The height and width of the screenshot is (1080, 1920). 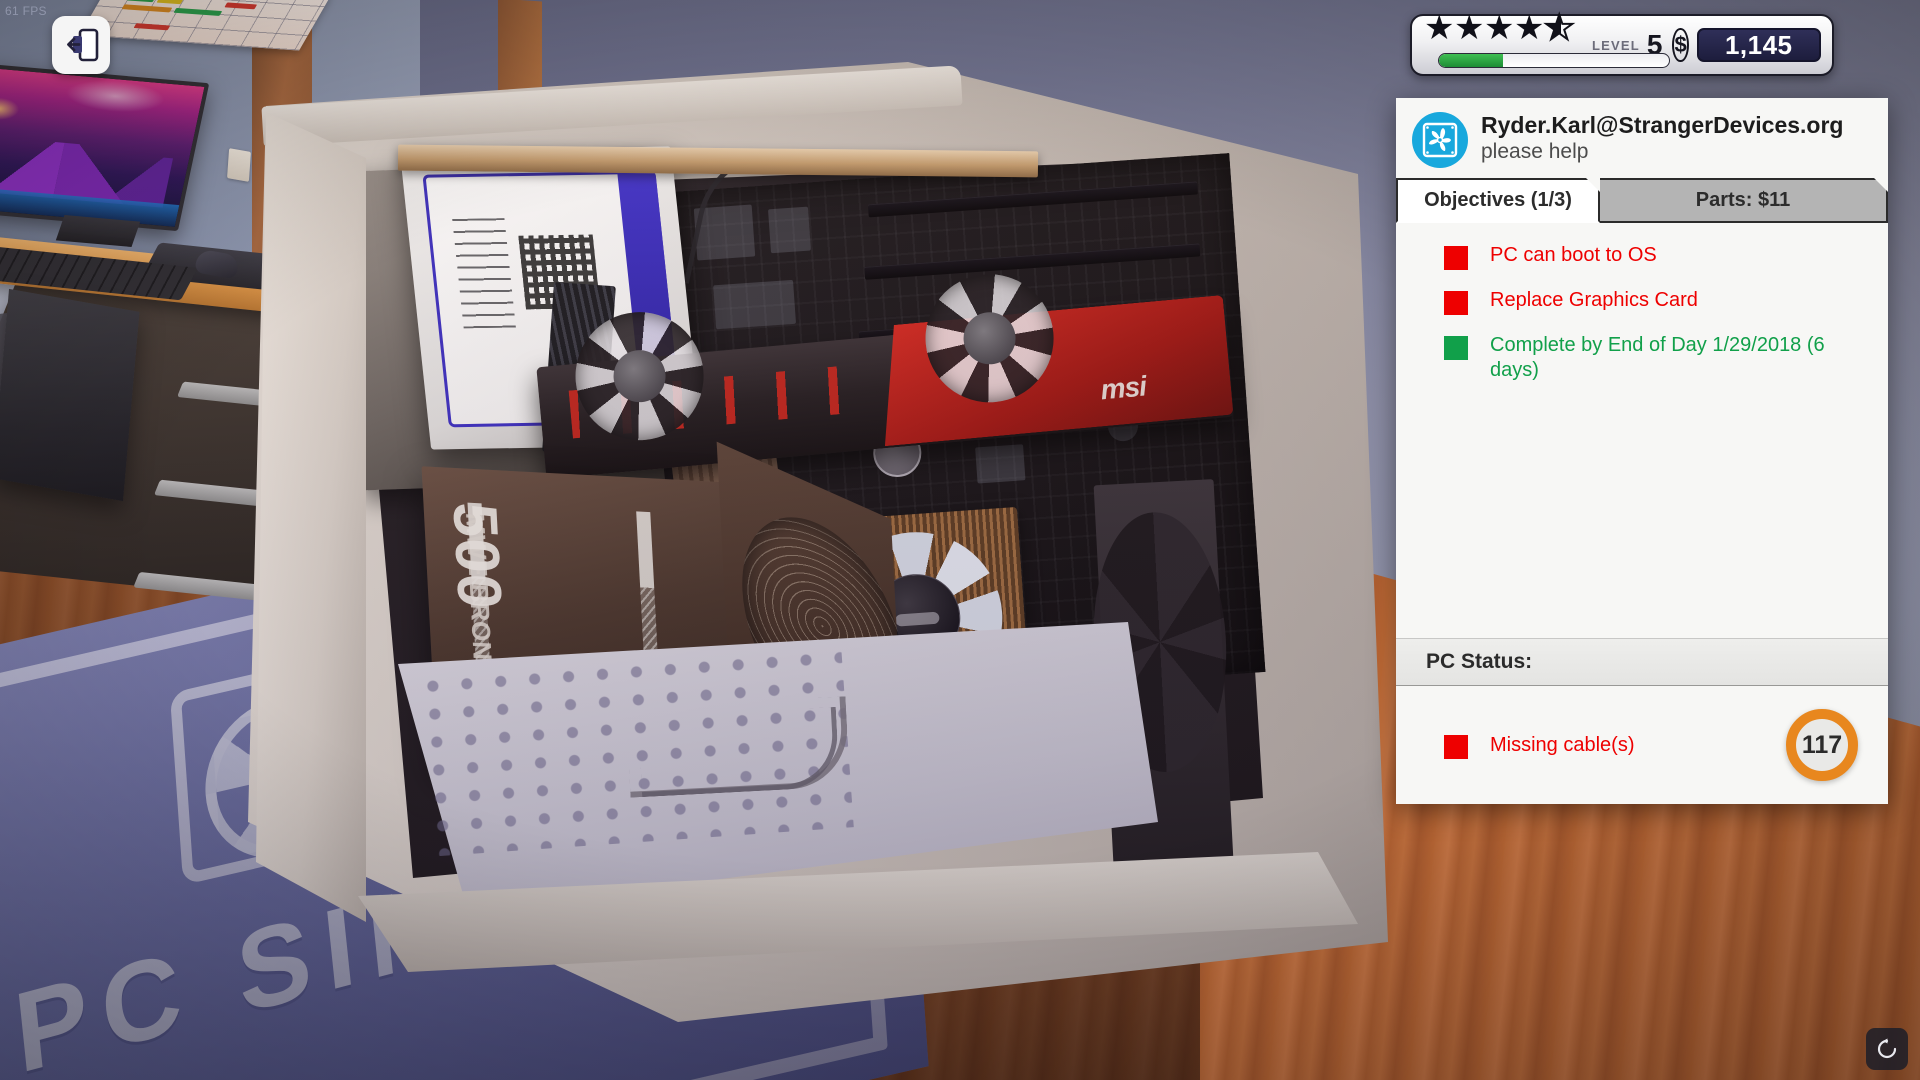 What do you see at coordinates (1456, 746) in the screenshot?
I see `pc-status-indicator-box` at bounding box center [1456, 746].